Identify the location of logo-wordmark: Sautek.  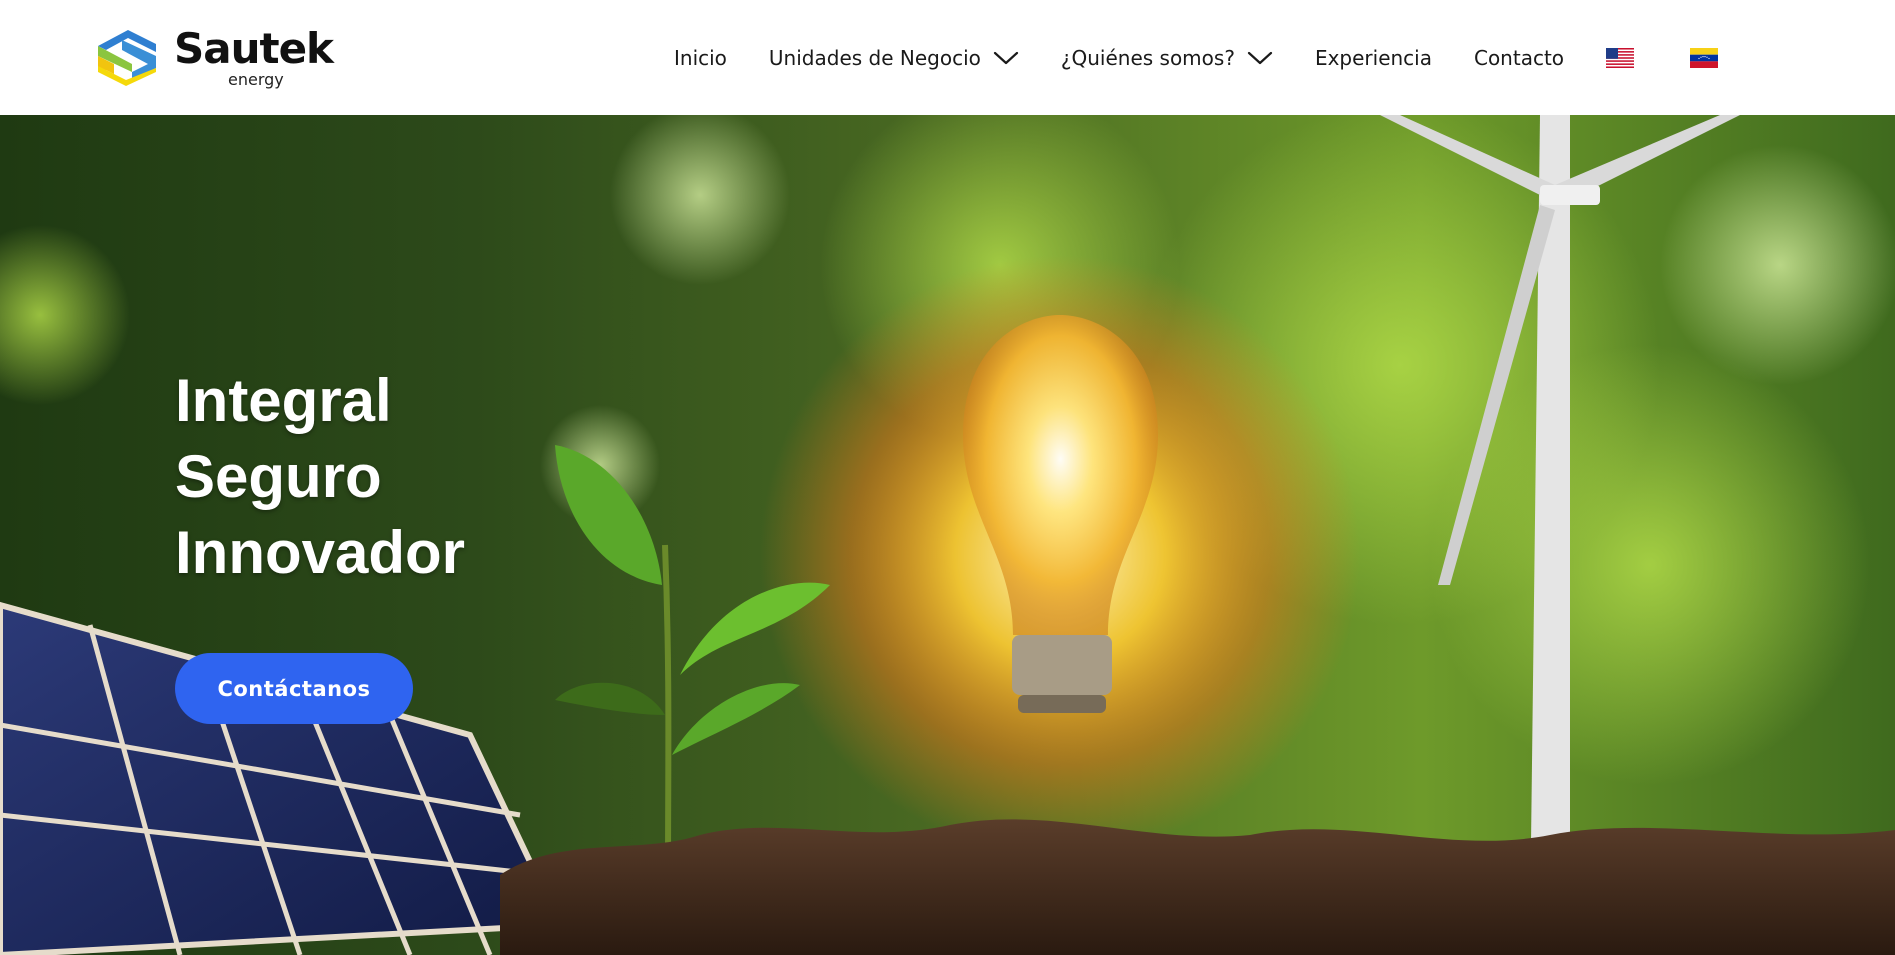
(254, 48).